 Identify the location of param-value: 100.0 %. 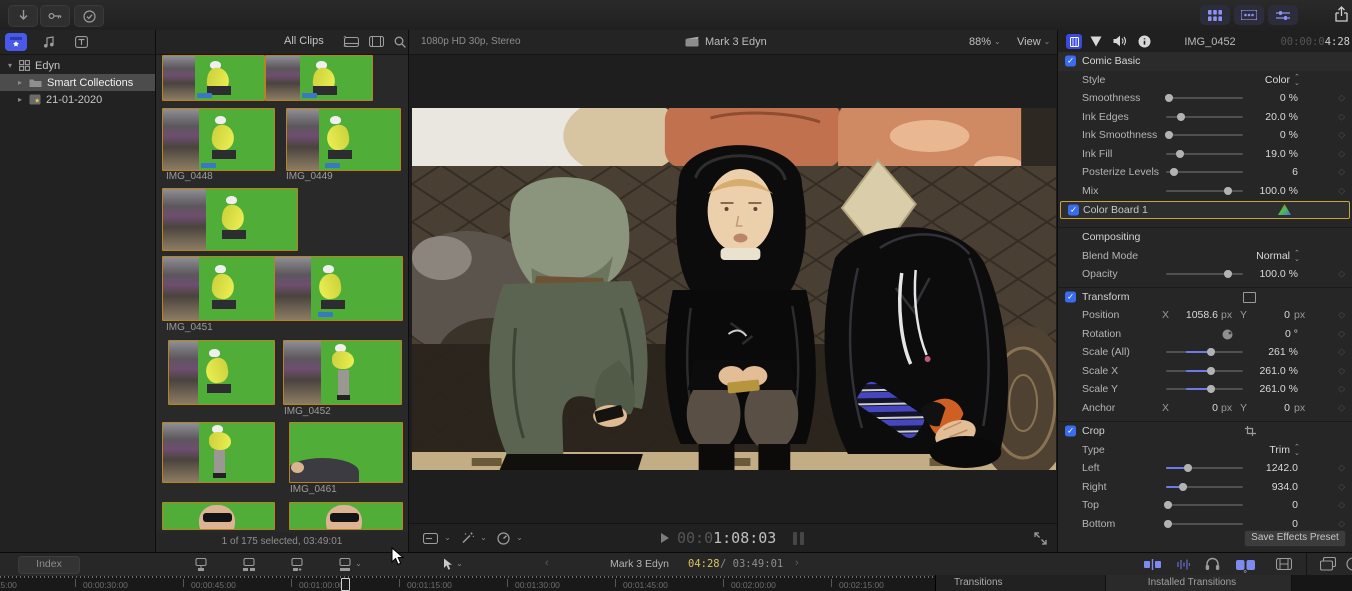
(1253, 191).